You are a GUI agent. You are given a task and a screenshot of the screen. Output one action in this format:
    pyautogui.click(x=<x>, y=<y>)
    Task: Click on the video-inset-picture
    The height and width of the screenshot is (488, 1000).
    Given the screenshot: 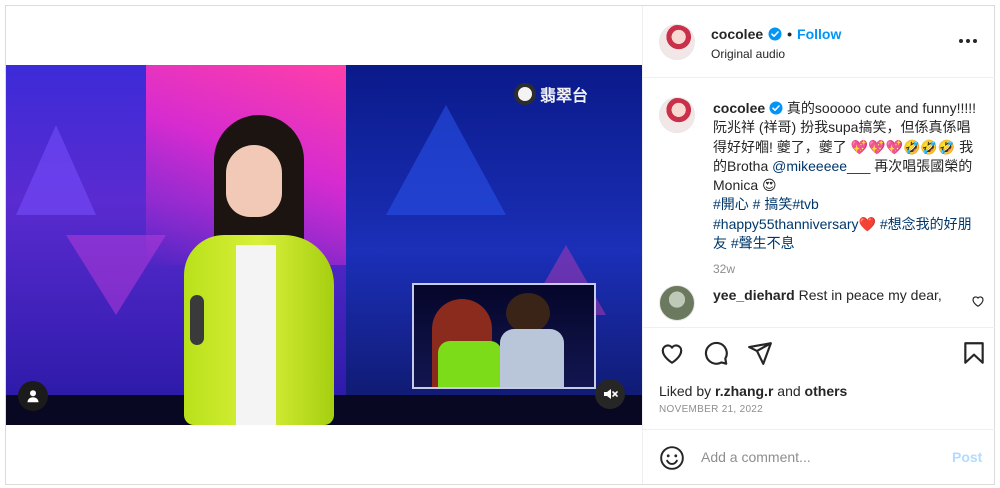 What is the action you would take?
    pyautogui.click(x=504, y=336)
    